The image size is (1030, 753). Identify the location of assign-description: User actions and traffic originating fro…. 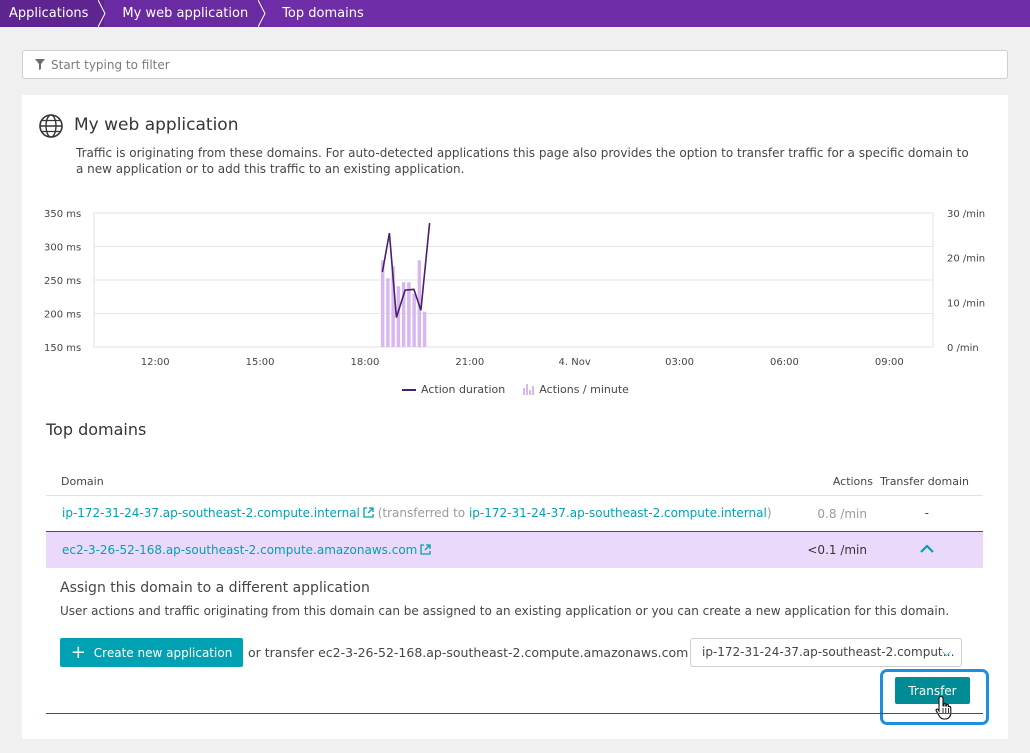
(505, 611).